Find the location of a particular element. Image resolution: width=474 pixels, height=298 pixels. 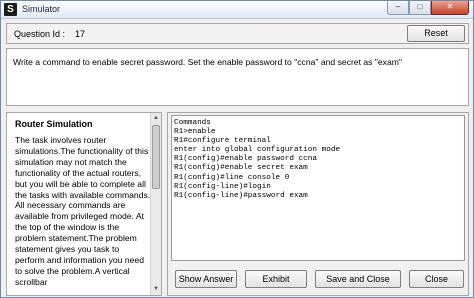

maximize-icon: □ is located at coordinates (420, 8).